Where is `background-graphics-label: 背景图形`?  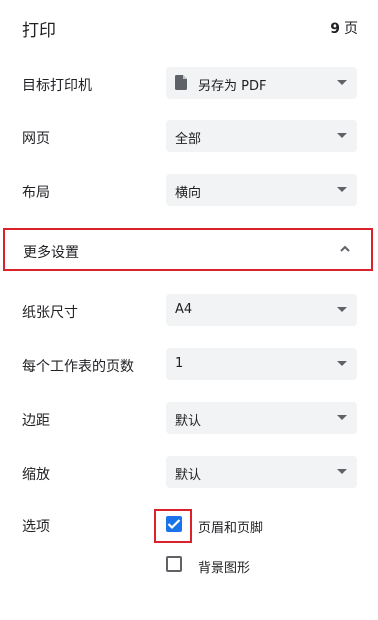 background-graphics-label: 背景图形 is located at coordinates (224, 568).